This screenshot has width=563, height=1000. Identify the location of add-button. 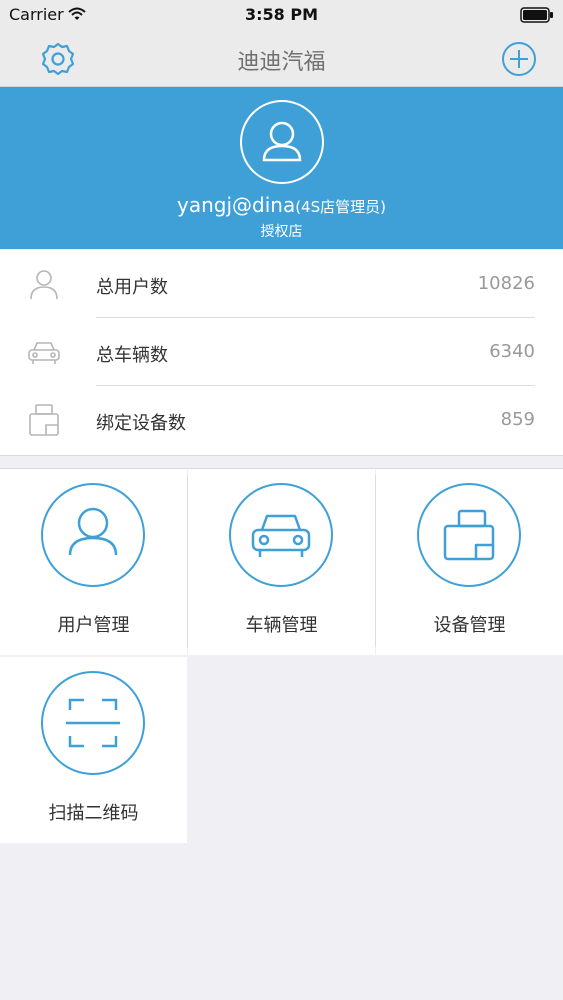
(519, 59).